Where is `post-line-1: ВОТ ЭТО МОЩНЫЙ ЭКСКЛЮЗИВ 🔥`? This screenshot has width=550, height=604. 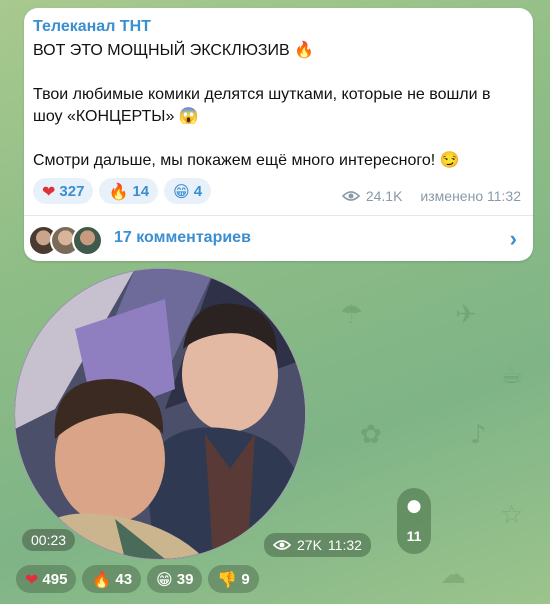
post-line-1: ВОТ ЭТО МОЩНЫЙ ЭКСКЛЮЗИВ 🔥 is located at coordinates (174, 50).